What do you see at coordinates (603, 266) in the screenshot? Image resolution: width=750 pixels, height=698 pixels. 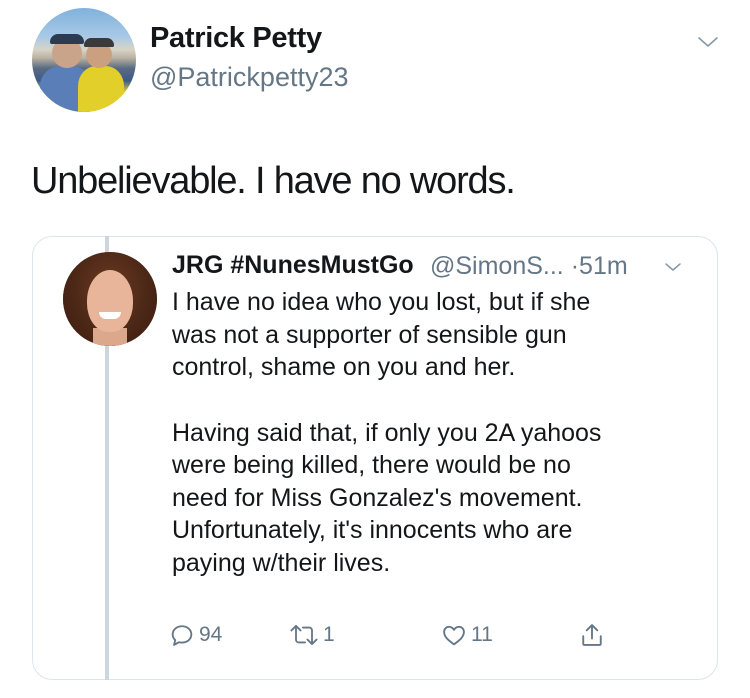 I see `quoted-timestamp: 51m` at bounding box center [603, 266].